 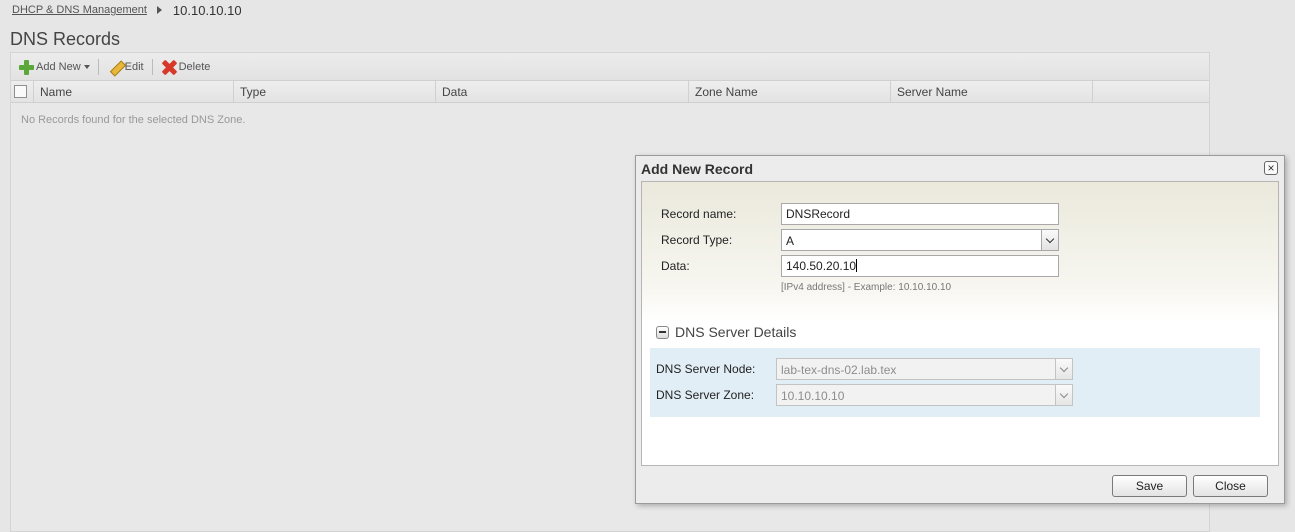 What do you see at coordinates (610, 67) in the screenshot?
I see `grid-toolbar: Add New Edit Delete` at bounding box center [610, 67].